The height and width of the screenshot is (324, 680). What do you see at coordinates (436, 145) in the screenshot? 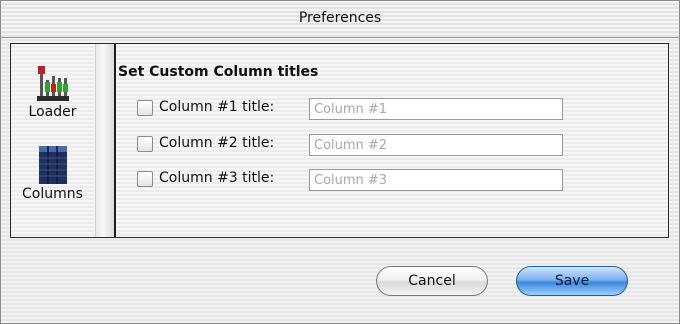
I see `column-2-title-input` at bounding box center [436, 145].